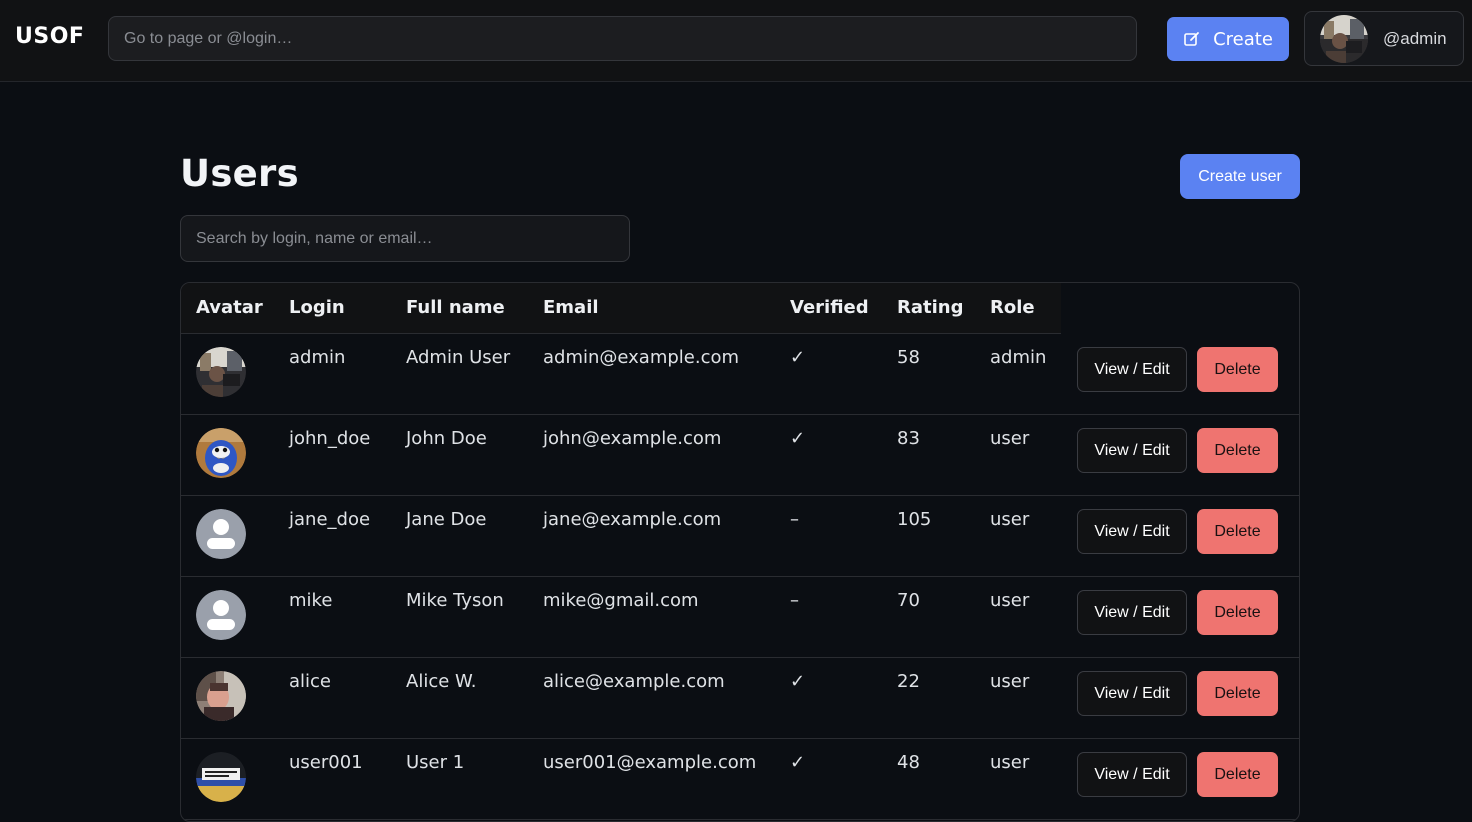  What do you see at coordinates (317, 307) in the screenshot?
I see `header-login: Login` at bounding box center [317, 307].